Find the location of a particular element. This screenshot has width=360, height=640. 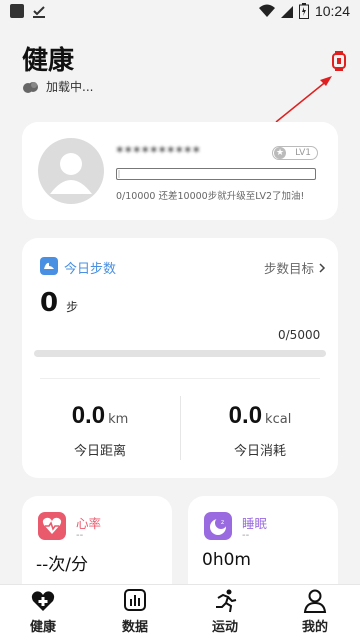

star-icon: ★ is located at coordinates (280, 153).